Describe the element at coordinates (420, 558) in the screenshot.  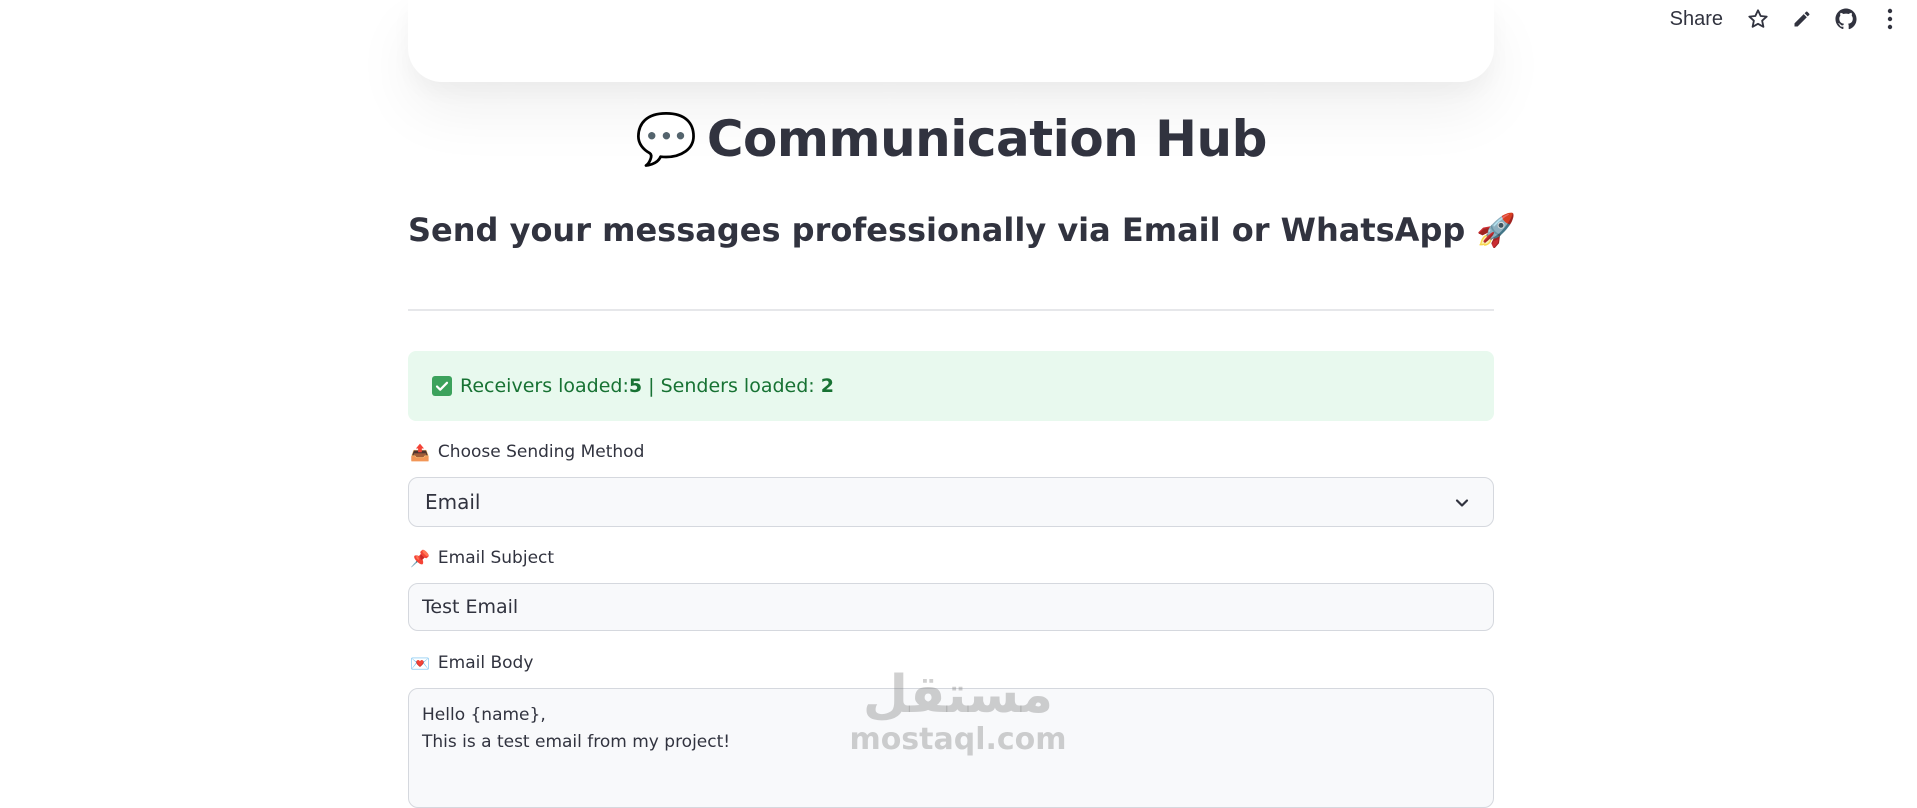
I see `pushpin-icon: 📌` at that location.